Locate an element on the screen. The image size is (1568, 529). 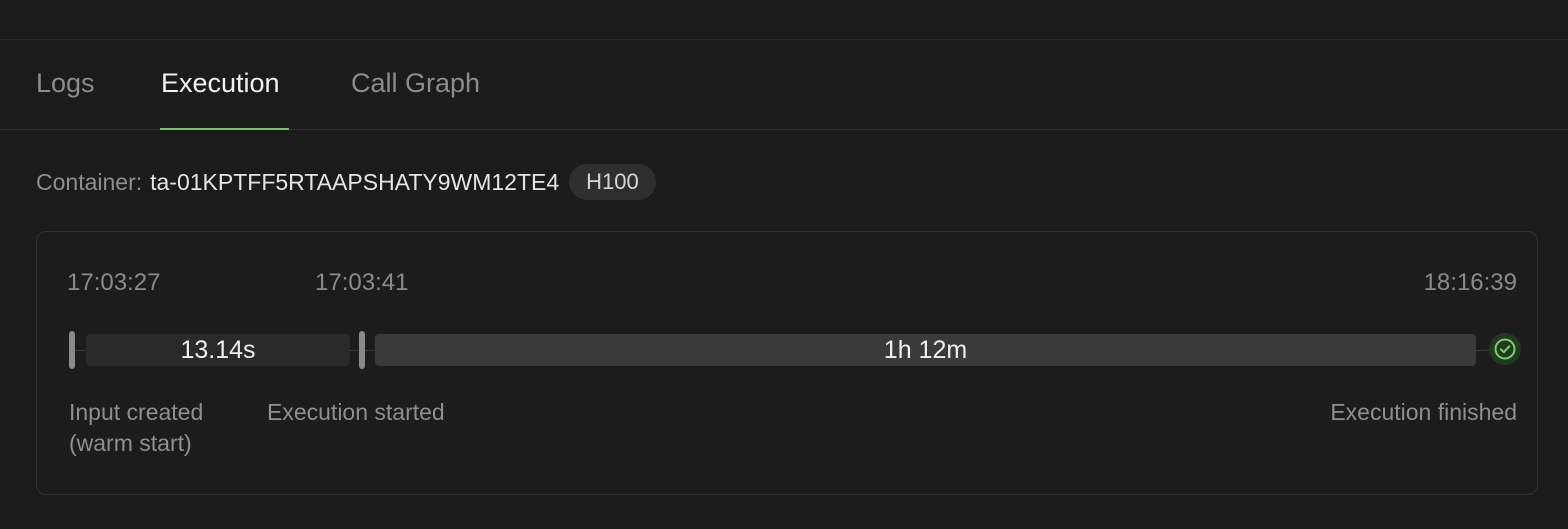
event-execution-started: Execution started is located at coordinates (356, 412).